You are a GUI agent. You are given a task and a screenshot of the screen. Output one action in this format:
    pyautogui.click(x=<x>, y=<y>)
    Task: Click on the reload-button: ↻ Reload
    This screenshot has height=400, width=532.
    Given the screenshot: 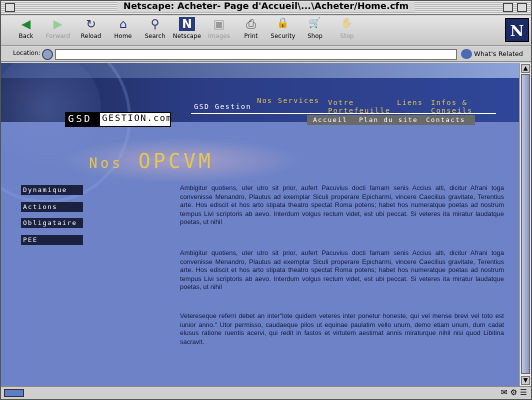 What is the action you would take?
    pyautogui.click(x=91, y=31)
    